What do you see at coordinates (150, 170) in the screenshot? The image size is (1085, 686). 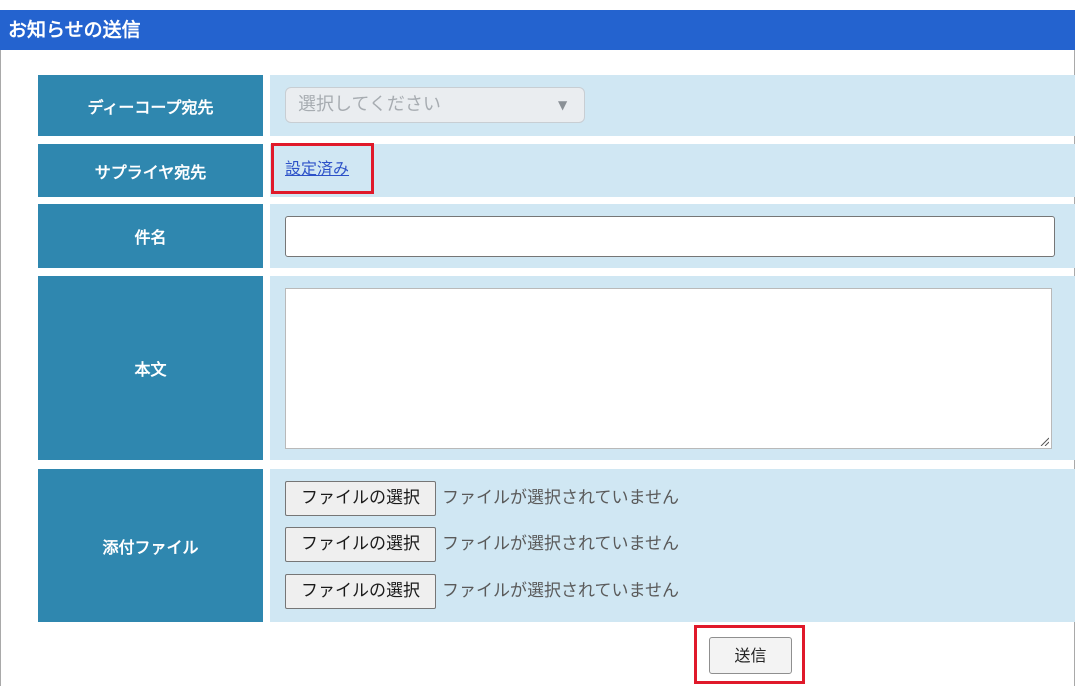 I see `supplier-recipient-label: サプライヤ宛先` at bounding box center [150, 170].